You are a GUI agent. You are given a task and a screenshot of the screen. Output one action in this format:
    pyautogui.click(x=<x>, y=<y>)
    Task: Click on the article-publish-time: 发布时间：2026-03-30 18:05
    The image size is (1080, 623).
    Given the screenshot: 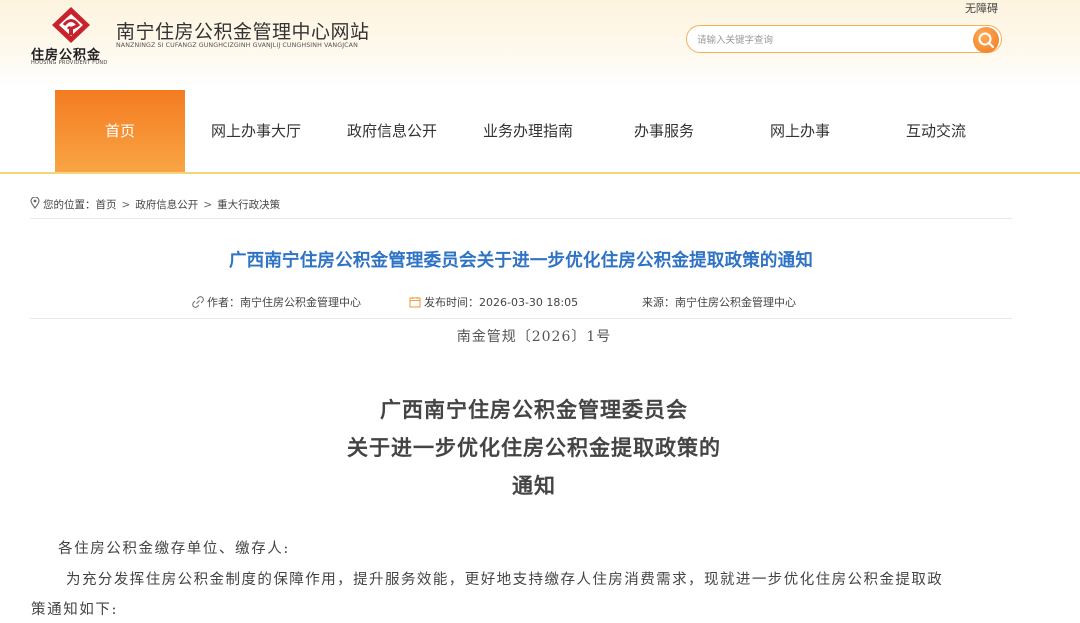 What is the action you would take?
    pyautogui.click(x=493, y=302)
    